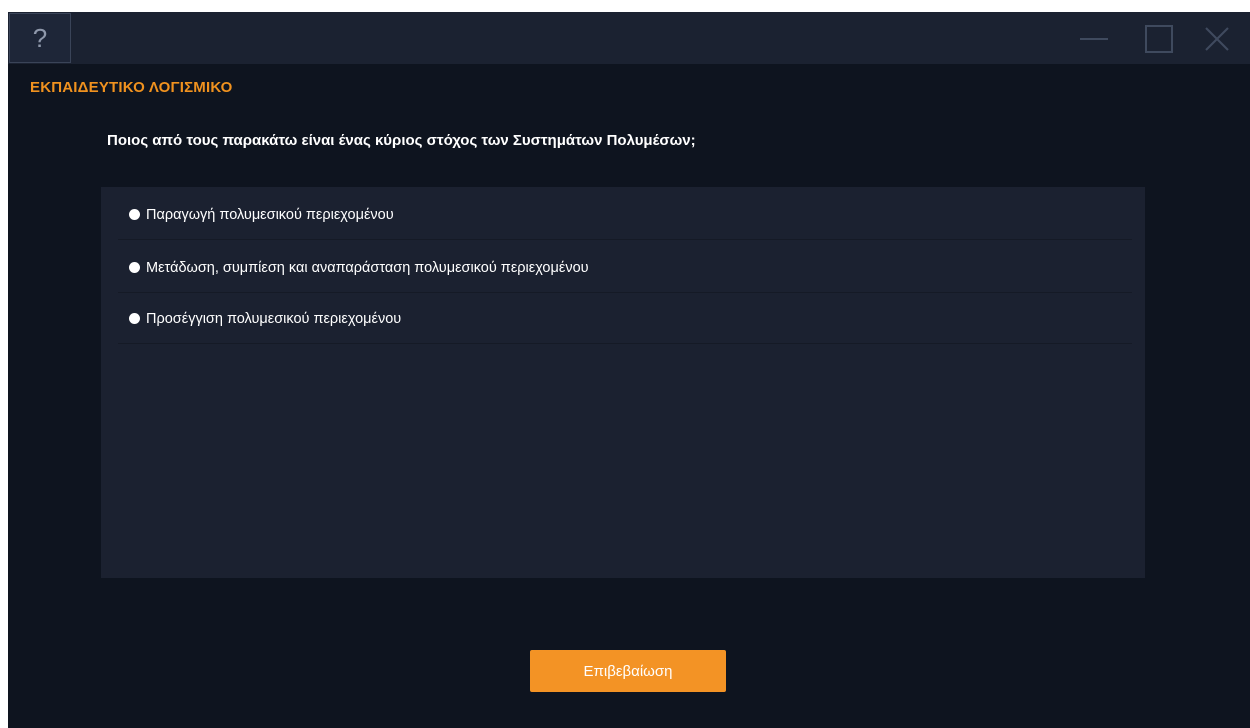 The width and height of the screenshot is (1250, 728). Describe the element at coordinates (625, 319) in the screenshot. I see `answer-option-3: Προσέγγιση πολυμεσικού περιεχομένου` at that location.